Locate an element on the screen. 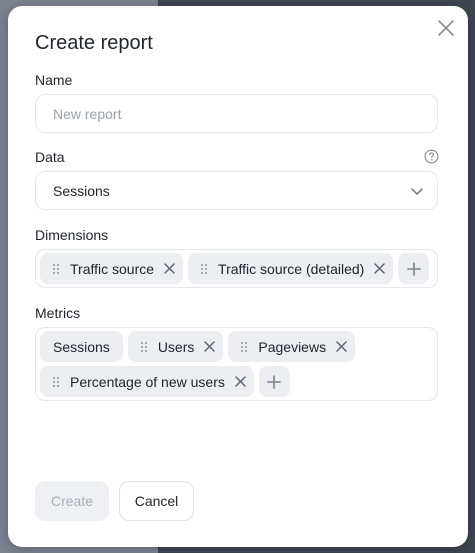 The height and width of the screenshot is (553, 475). metric-chip: Pageviews is located at coordinates (292, 346).